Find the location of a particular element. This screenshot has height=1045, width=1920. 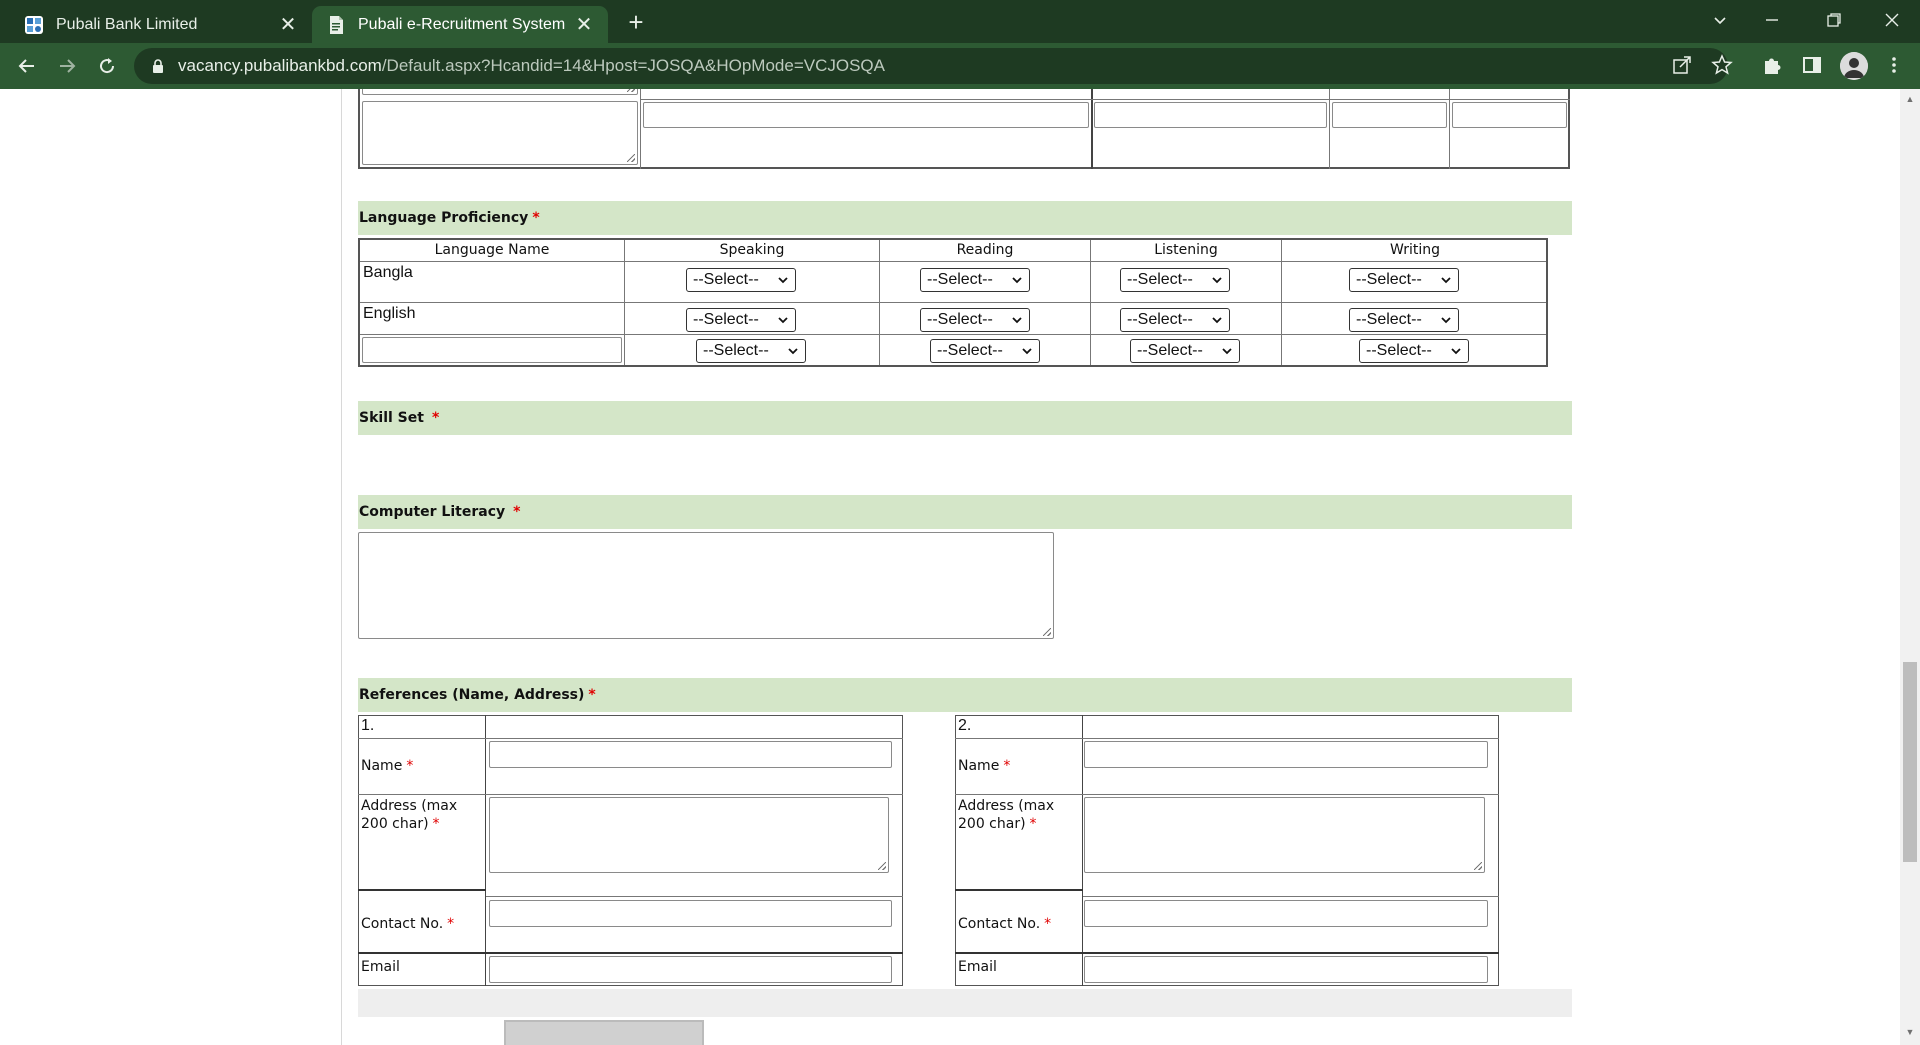

column-header-speaking: Speaking is located at coordinates (752, 250).